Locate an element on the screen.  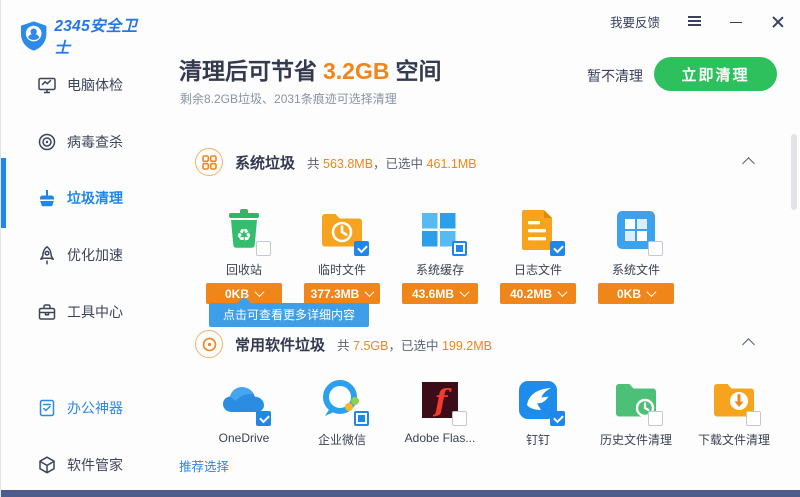
rocket-icon is located at coordinates (47, 255).